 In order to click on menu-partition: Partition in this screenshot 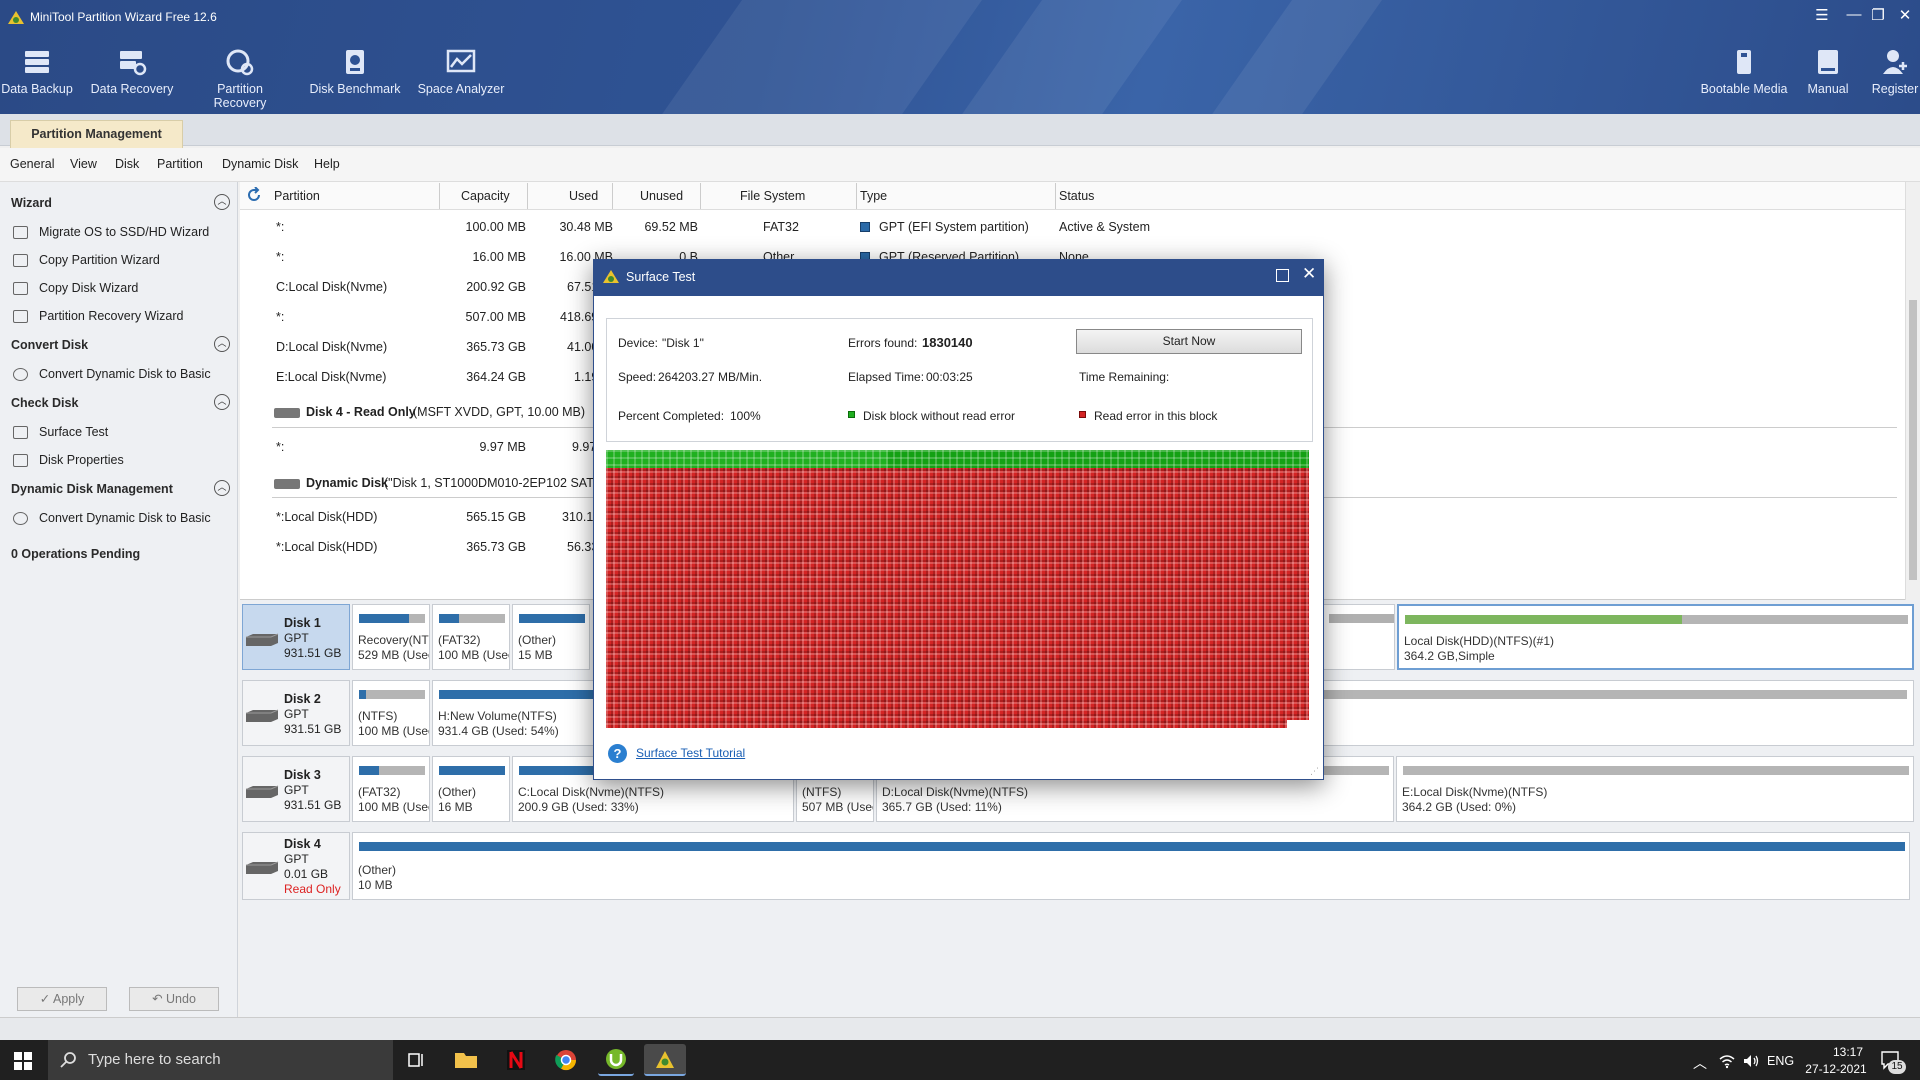, I will do `click(180, 164)`.